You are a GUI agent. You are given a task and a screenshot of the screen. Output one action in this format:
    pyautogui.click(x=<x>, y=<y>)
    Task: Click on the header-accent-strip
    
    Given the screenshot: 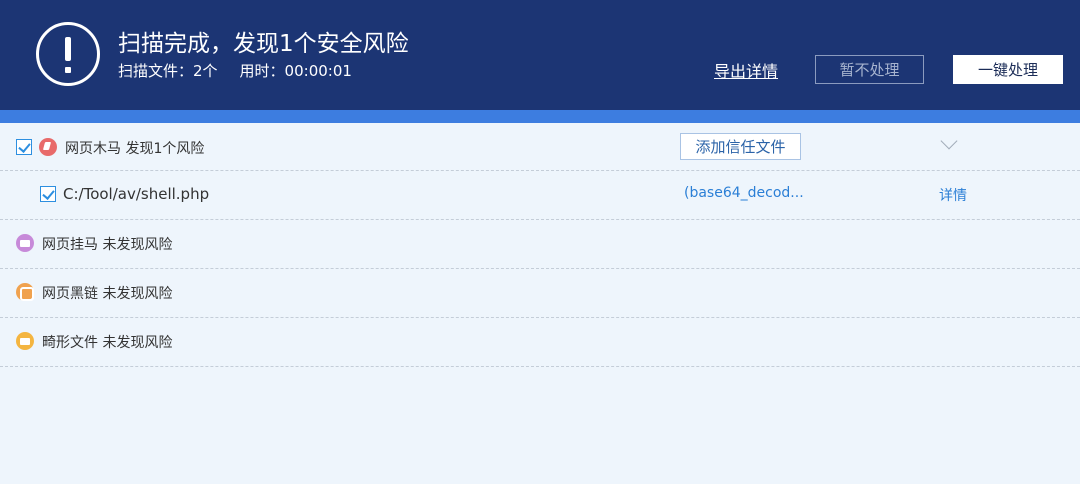 What is the action you would take?
    pyautogui.click(x=540, y=116)
    